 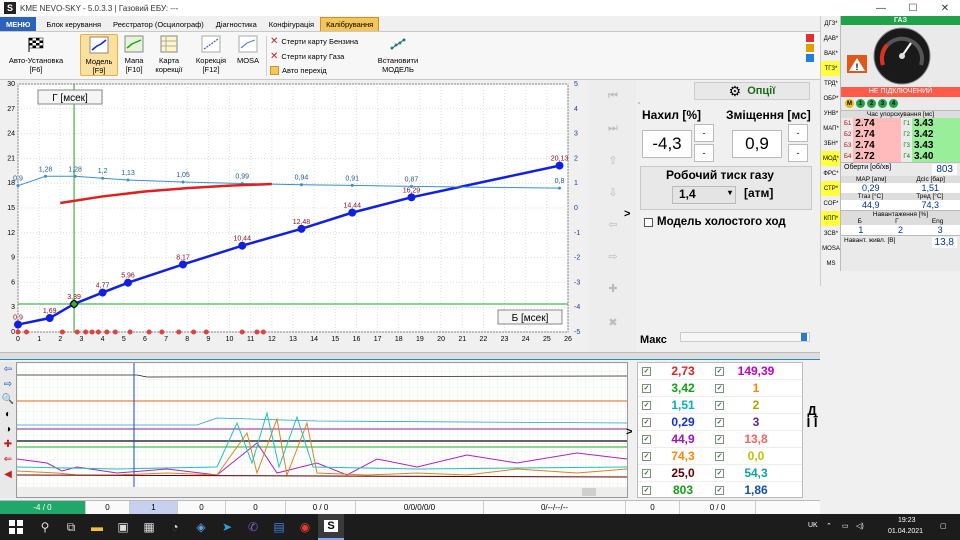 What do you see at coordinates (831, 218) in the screenshot?
I see `side-tab: КПП*` at bounding box center [831, 218].